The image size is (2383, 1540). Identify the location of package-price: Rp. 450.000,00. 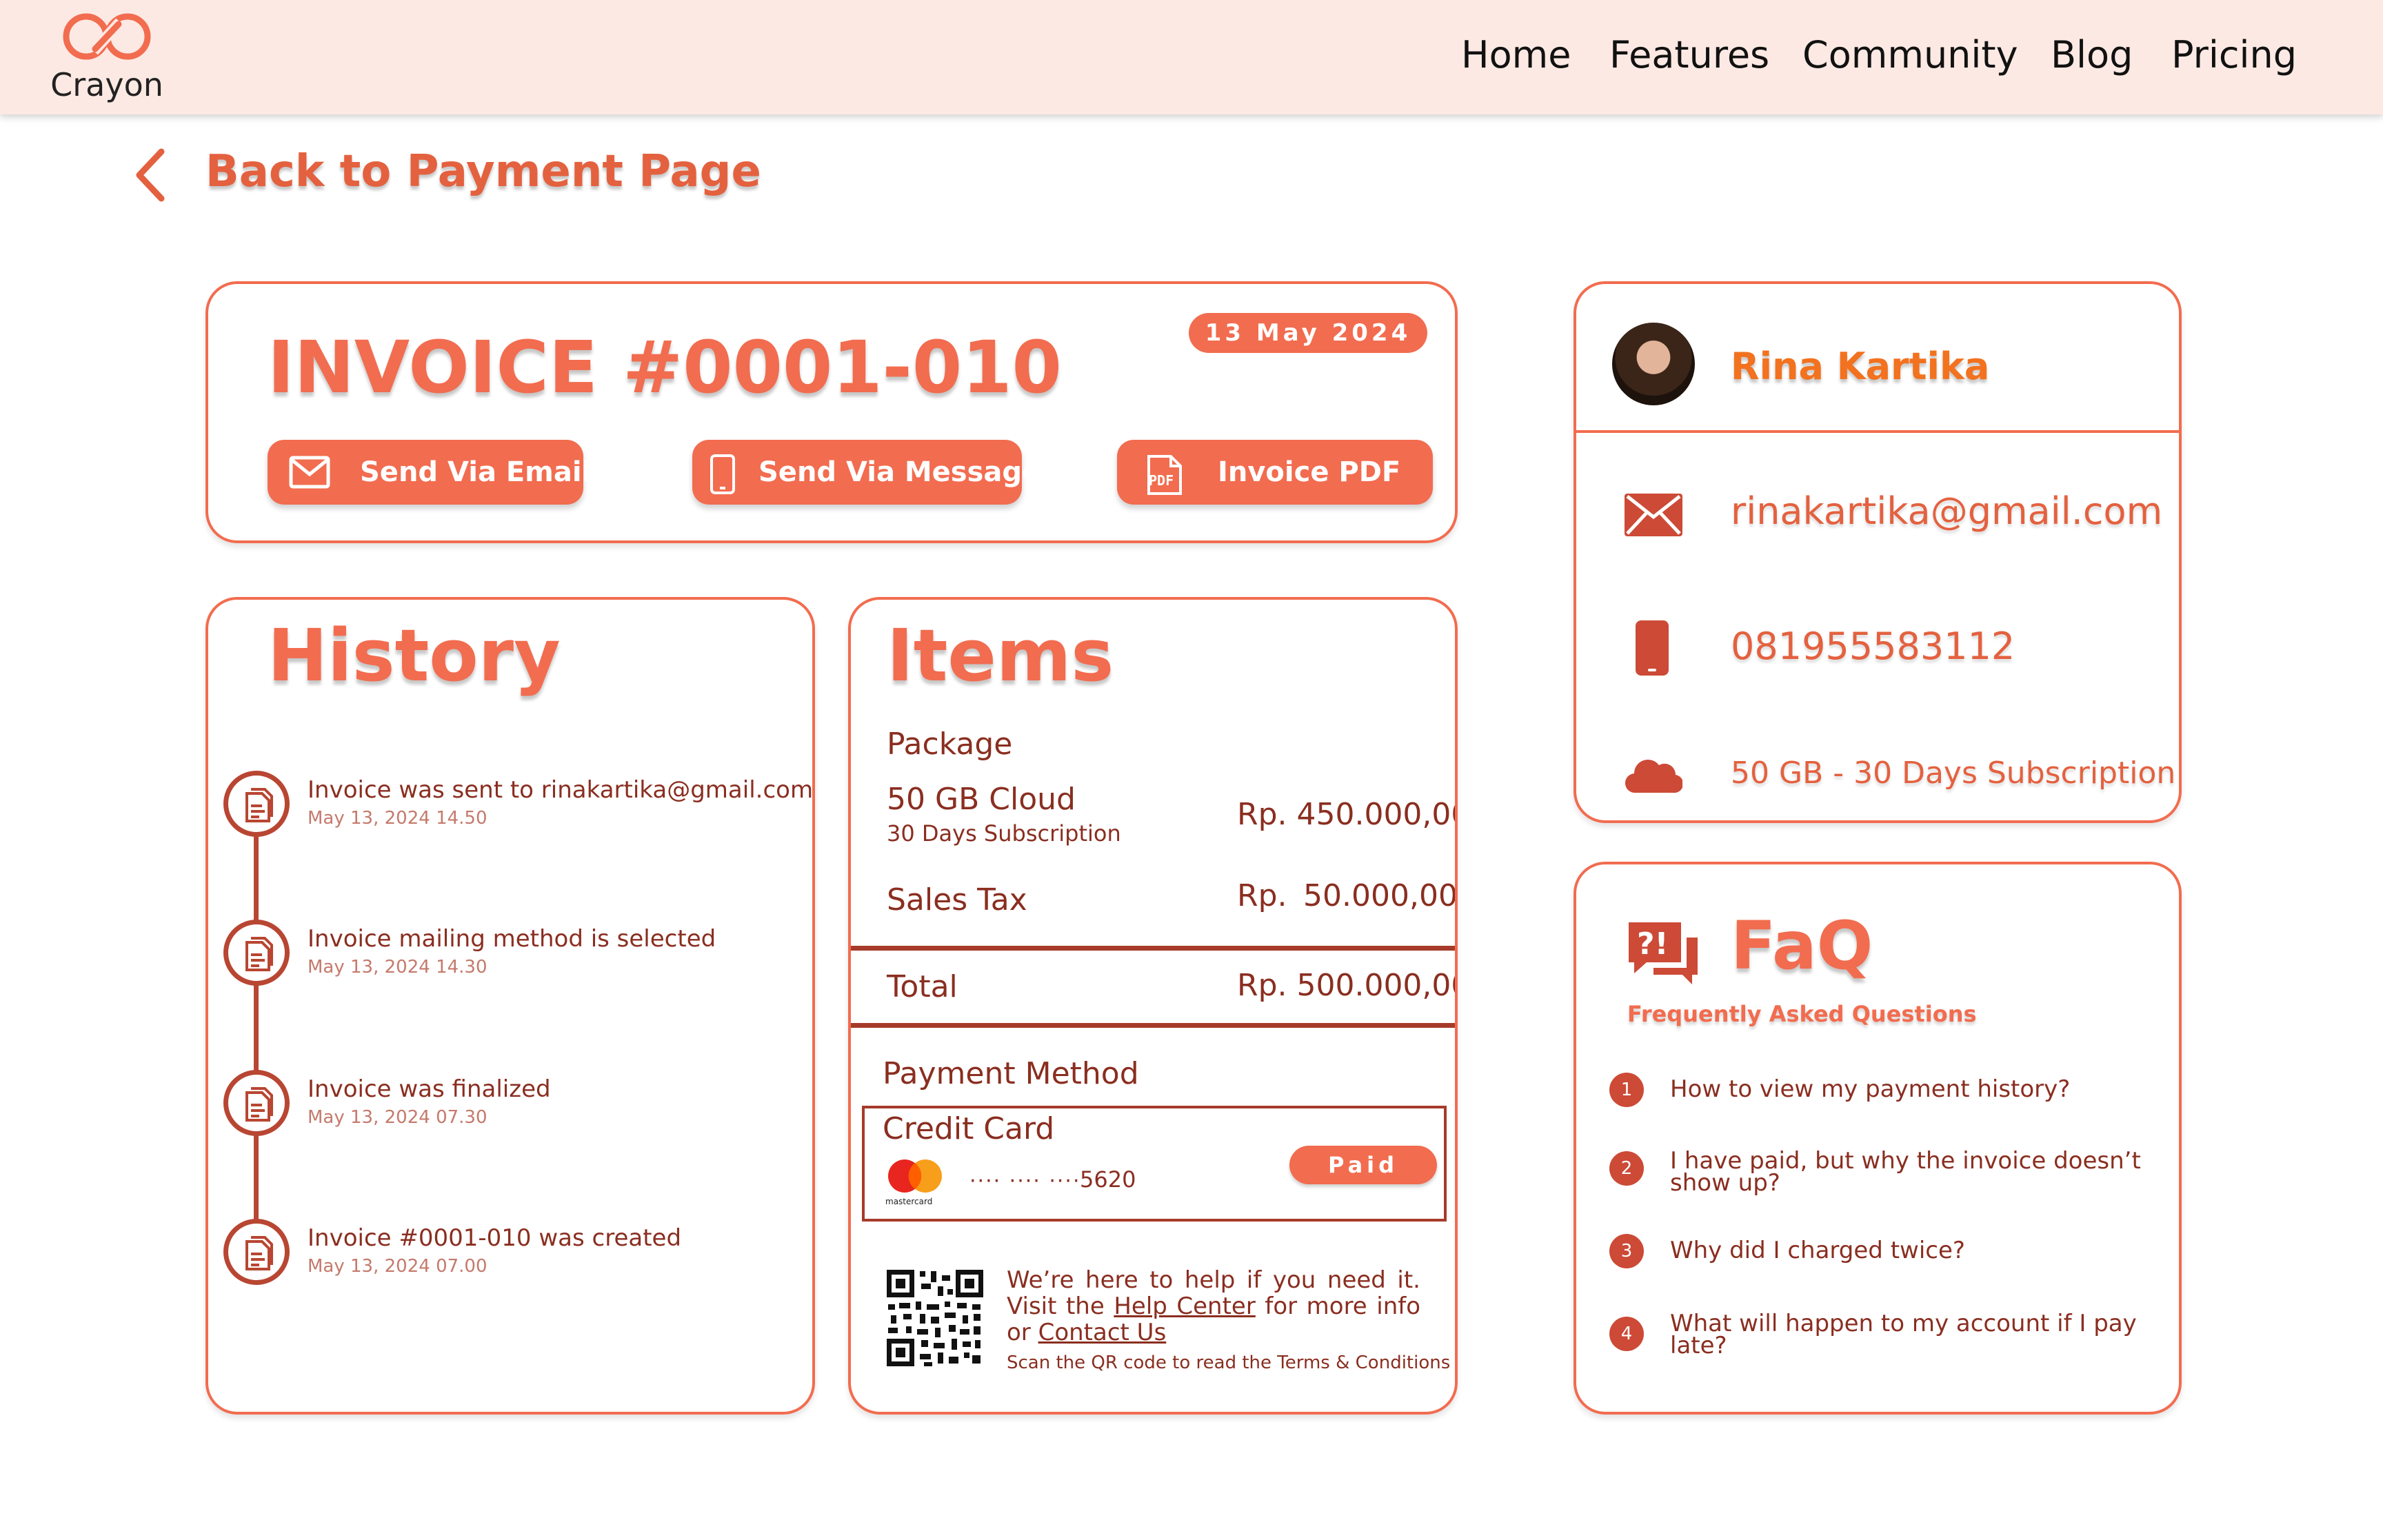
(1347, 815).